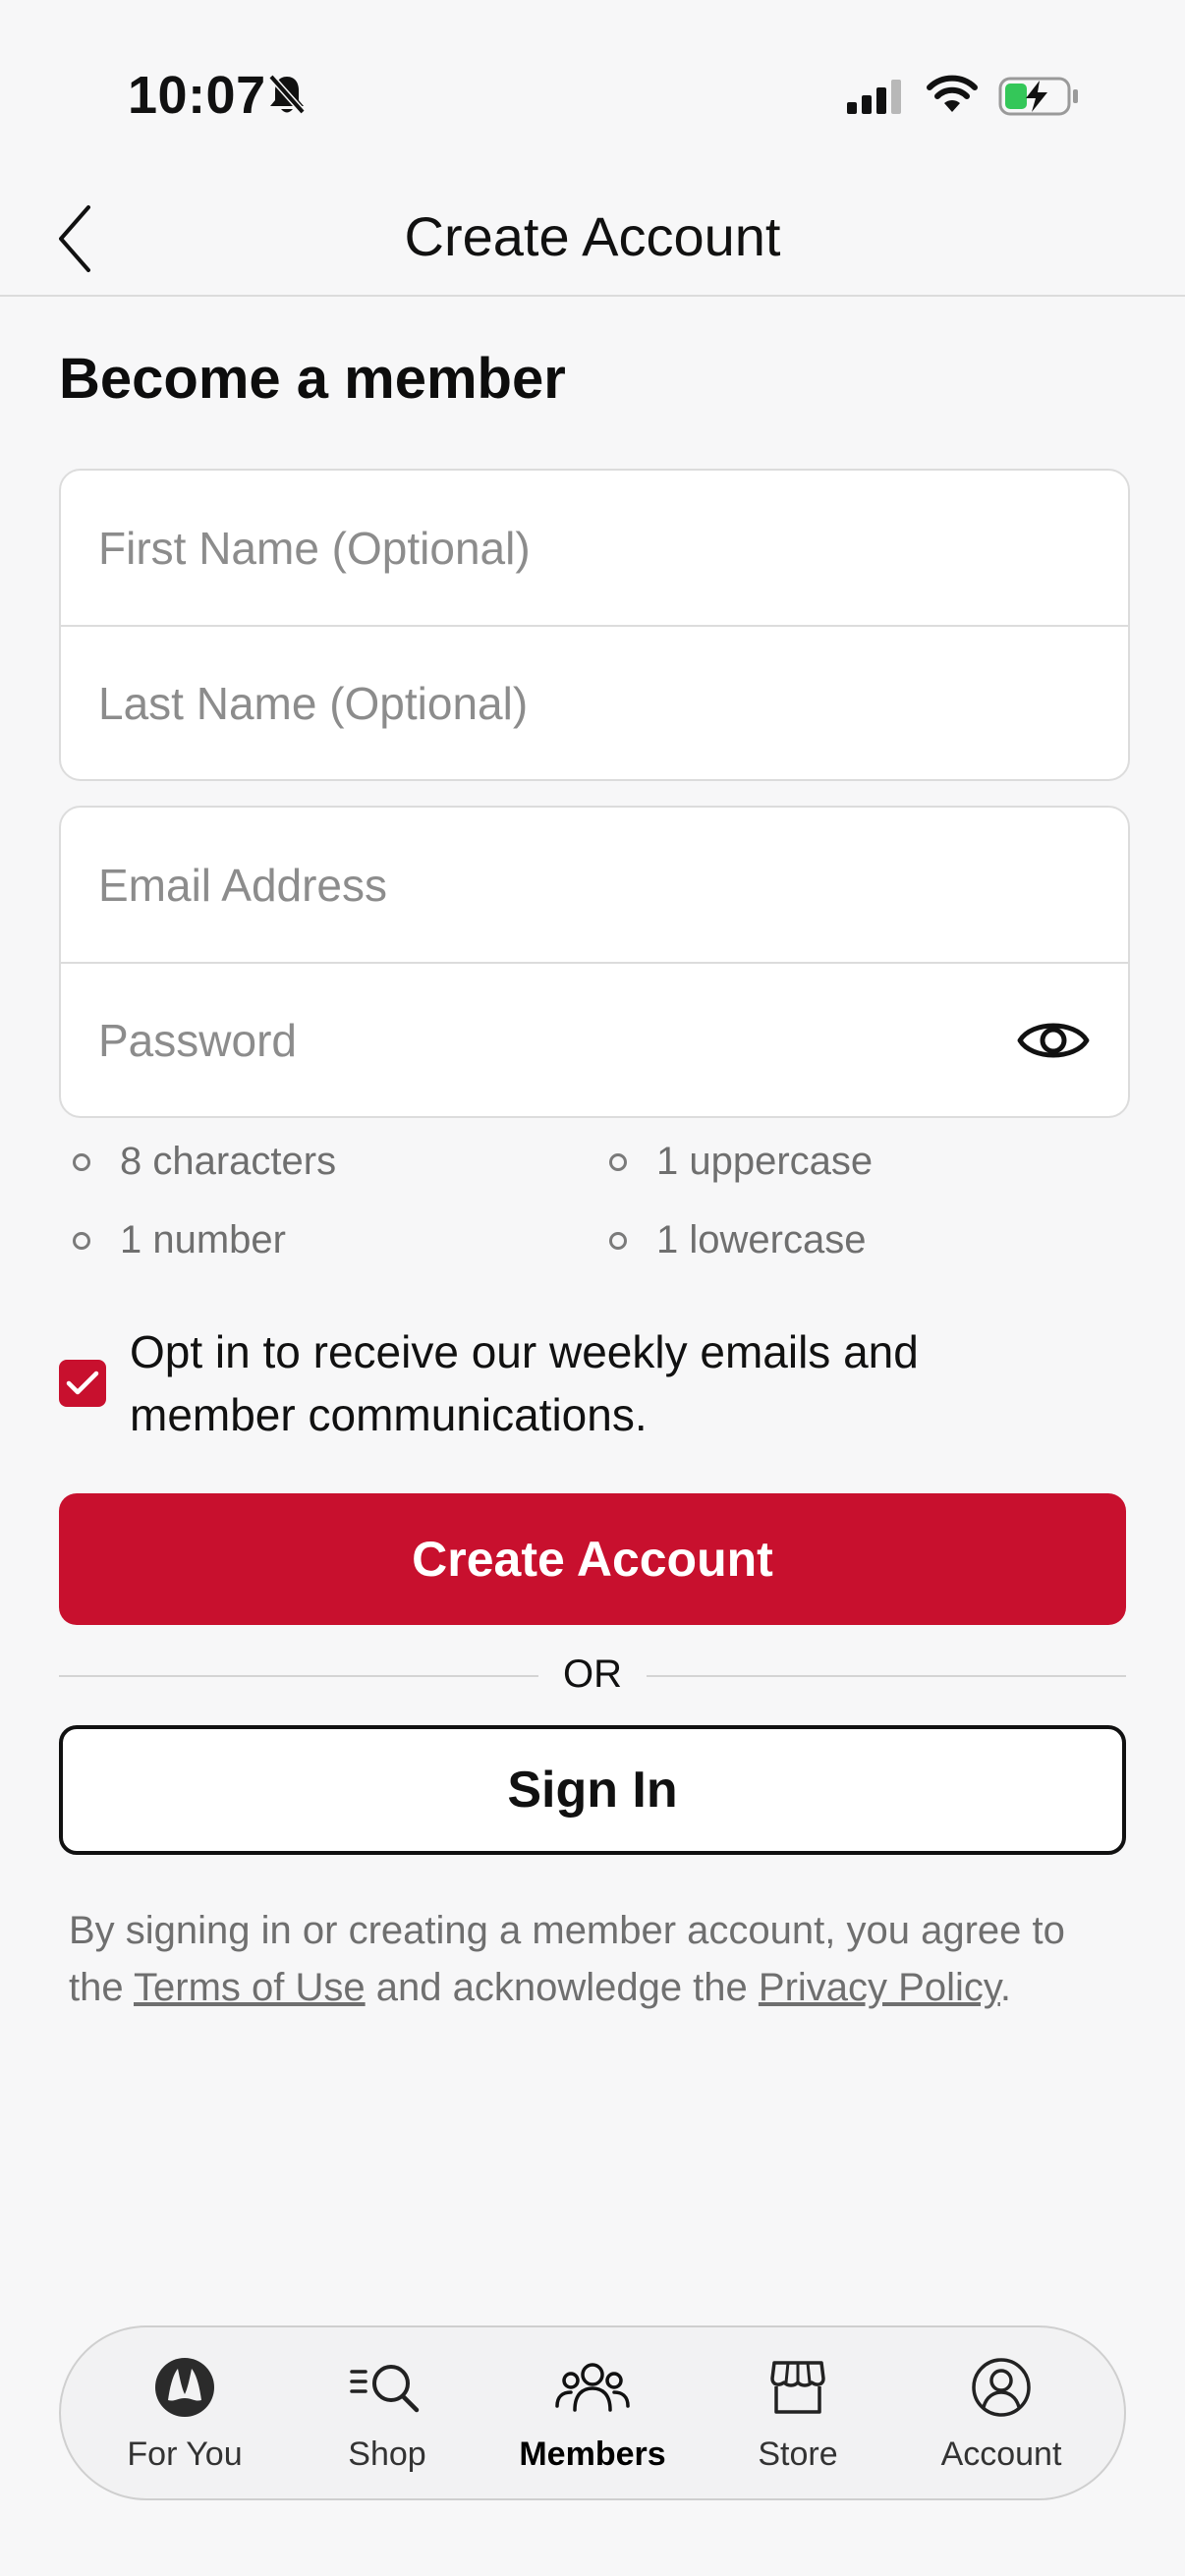 The width and height of the screenshot is (1185, 2576). What do you see at coordinates (1002, 2387) in the screenshot?
I see `account-icon` at bounding box center [1002, 2387].